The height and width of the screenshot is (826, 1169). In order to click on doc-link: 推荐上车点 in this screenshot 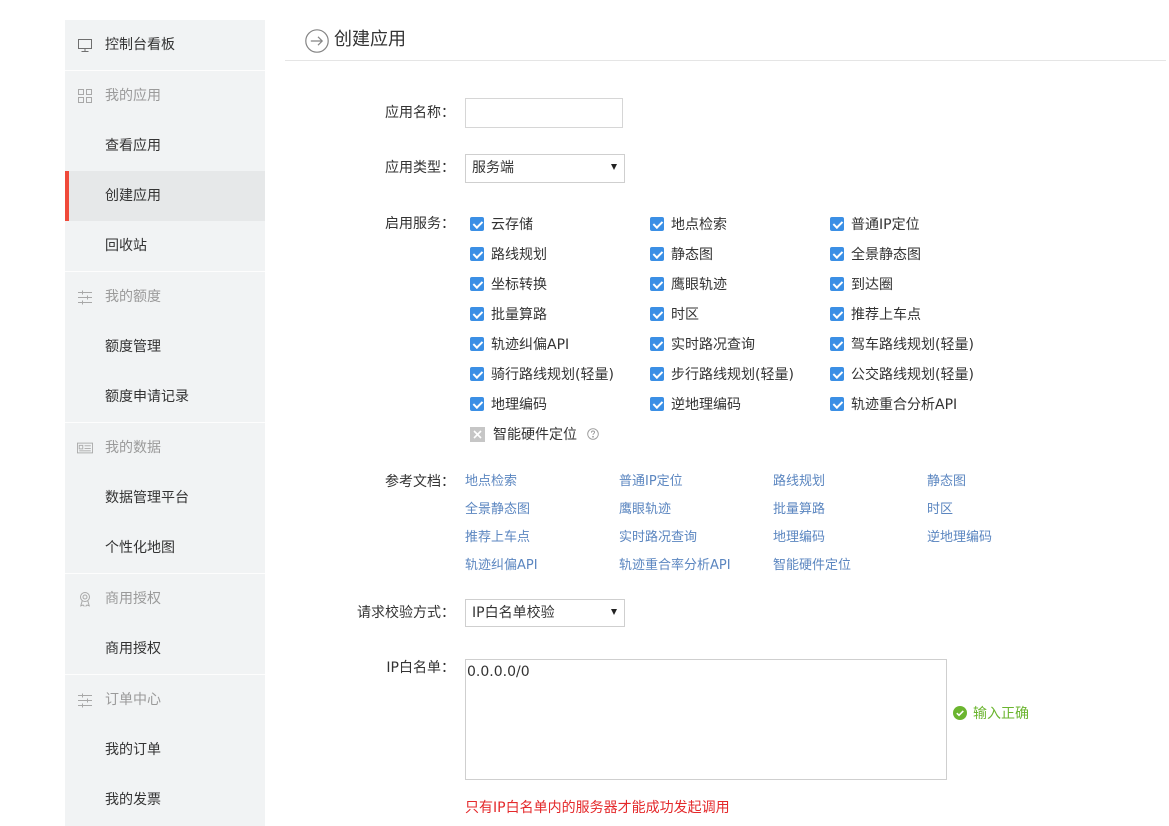, I will do `click(542, 538)`.